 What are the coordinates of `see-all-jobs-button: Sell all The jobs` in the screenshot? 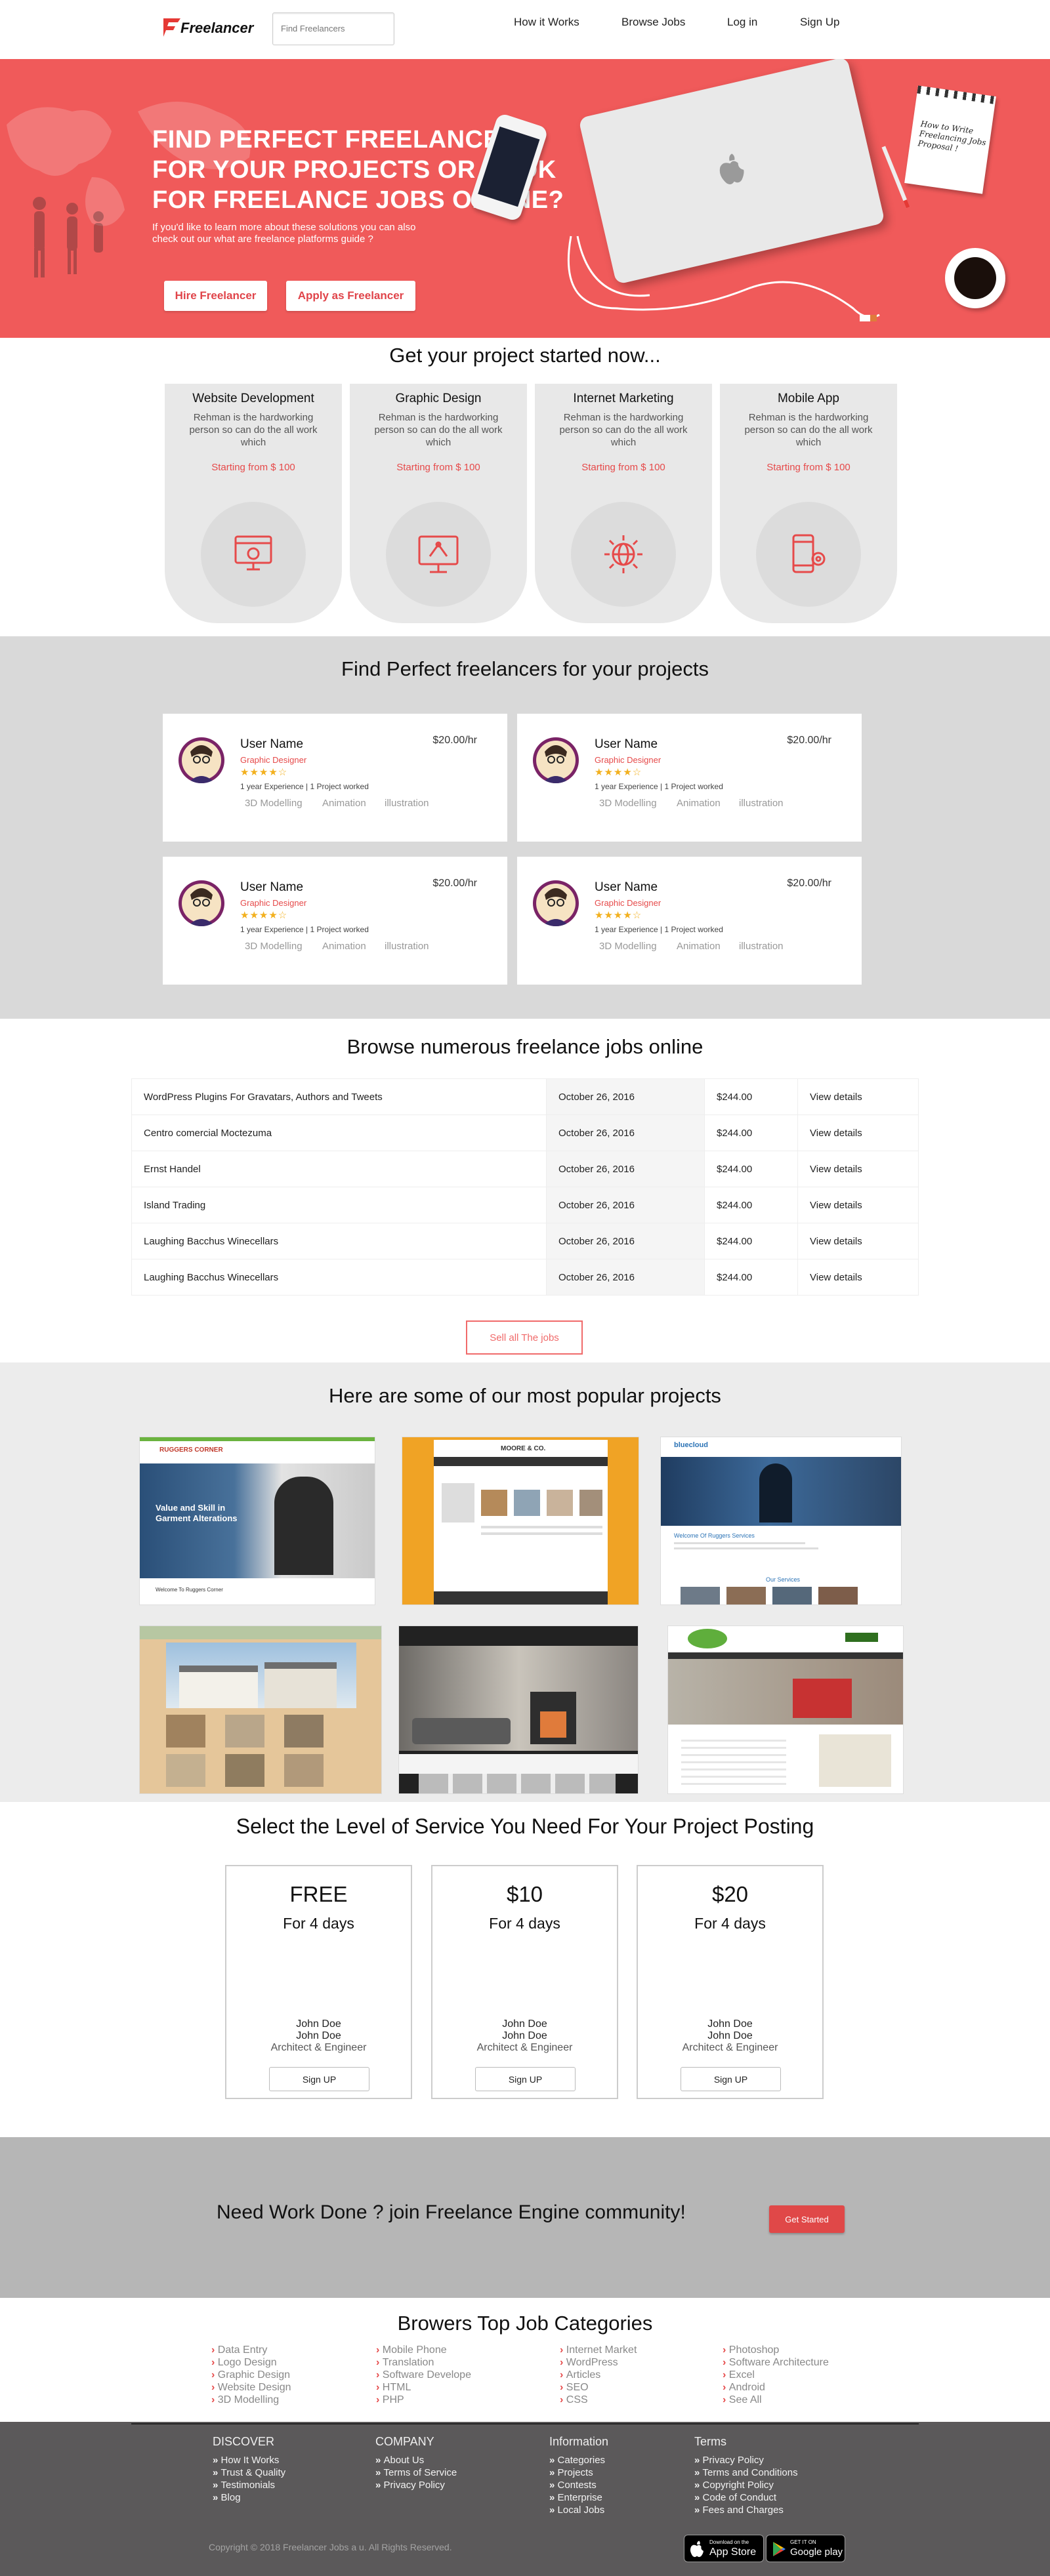 It's located at (524, 1337).